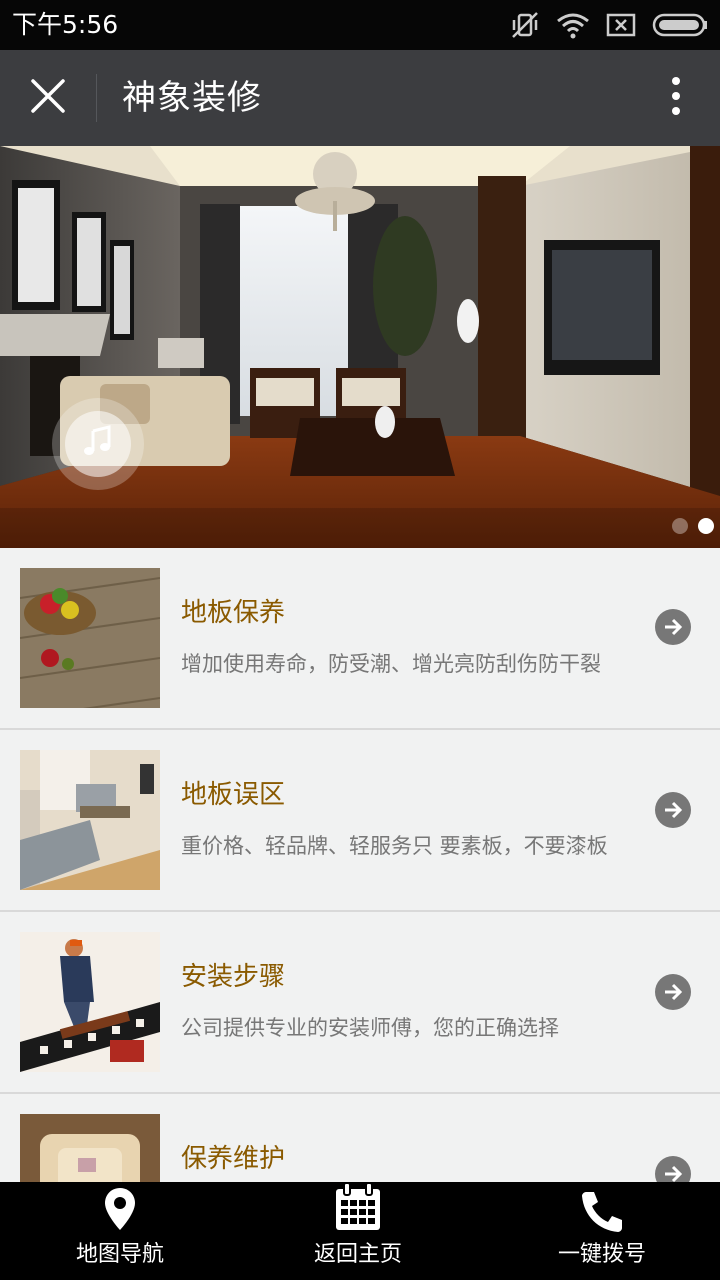 This screenshot has width=720, height=1280. Describe the element at coordinates (233, 1159) in the screenshot. I see `item-title: 保养维护` at that location.